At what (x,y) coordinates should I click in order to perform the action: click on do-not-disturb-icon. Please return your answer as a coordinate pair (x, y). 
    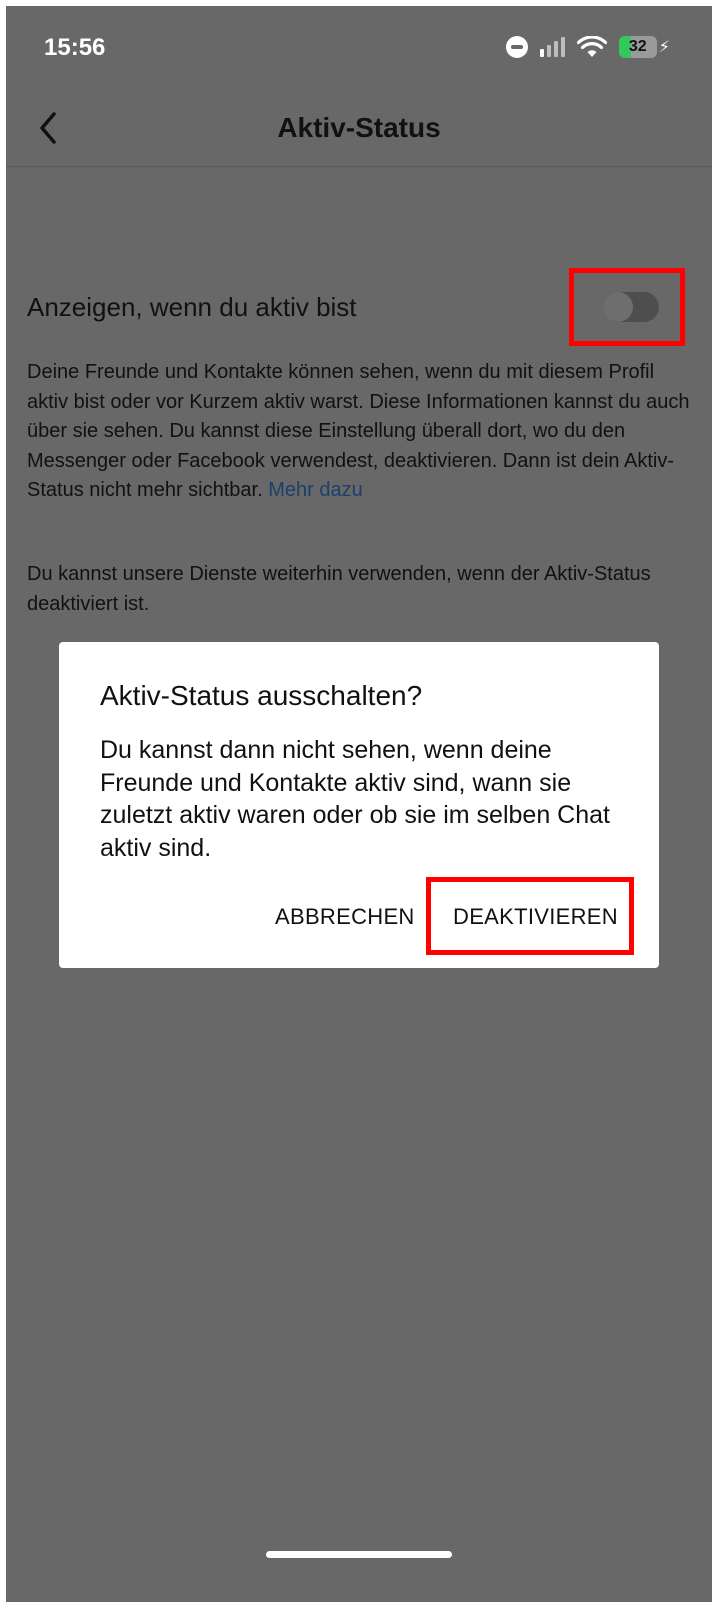
    Looking at the image, I should click on (516, 47).